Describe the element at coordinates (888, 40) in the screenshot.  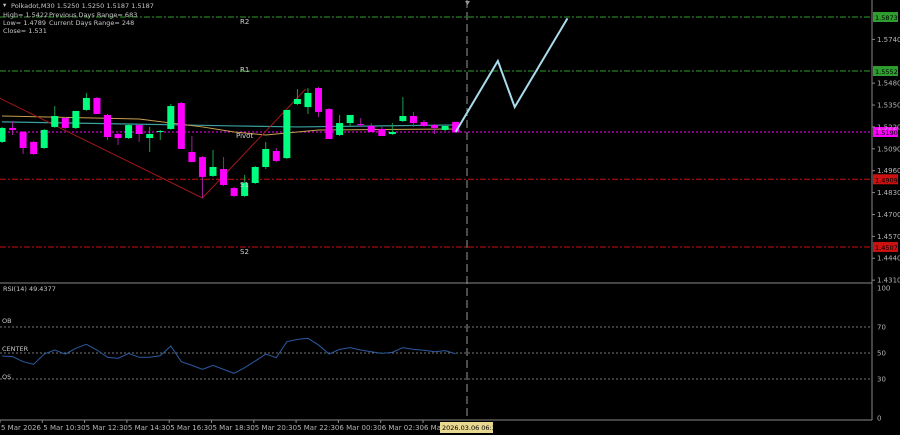
I see `price-tick-label: 1.5740` at that location.